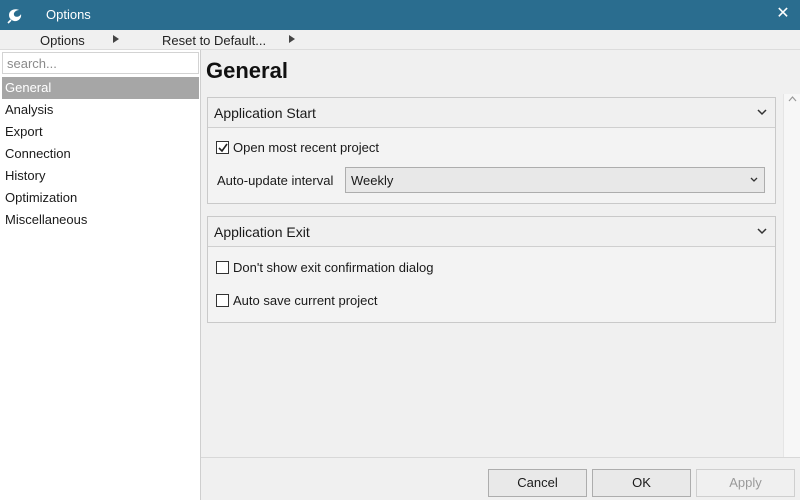 The height and width of the screenshot is (500, 800). Describe the element at coordinates (100, 63) in the screenshot. I see `search-input` at that location.